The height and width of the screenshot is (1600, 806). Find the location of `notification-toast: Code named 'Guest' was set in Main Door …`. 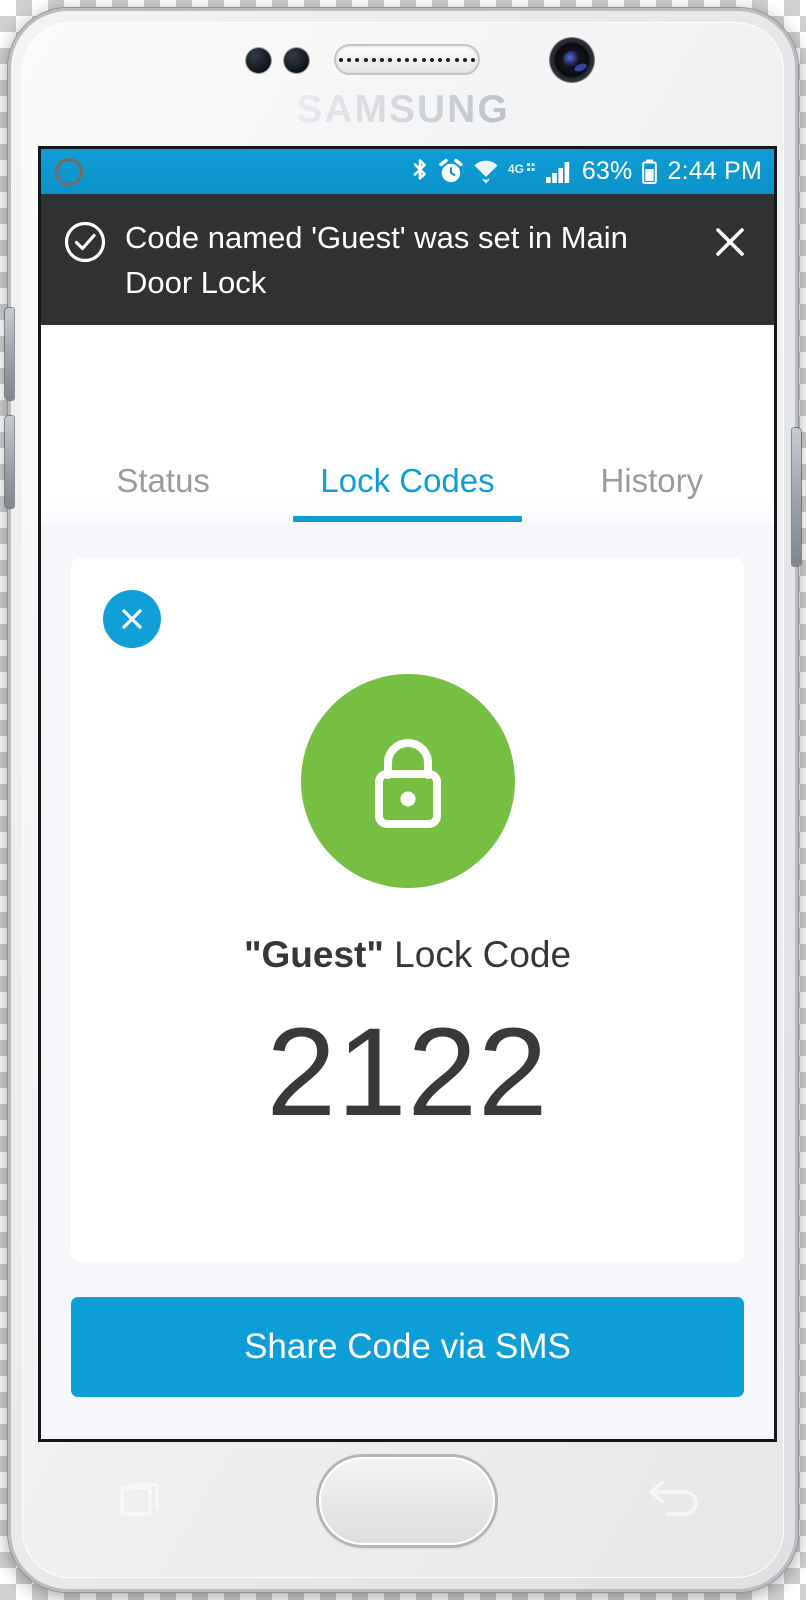

notification-toast: Code named 'Guest' was set in Main Door … is located at coordinates (407, 260).